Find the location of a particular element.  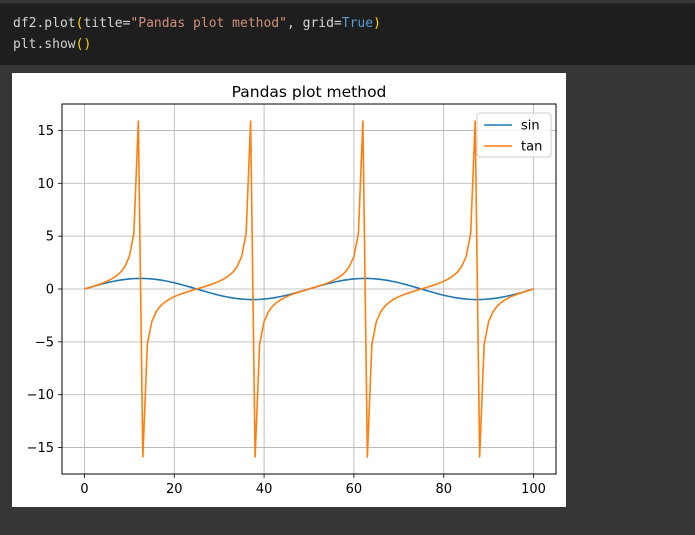

x-tick-label: 0 is located at coordinates (84, 489).